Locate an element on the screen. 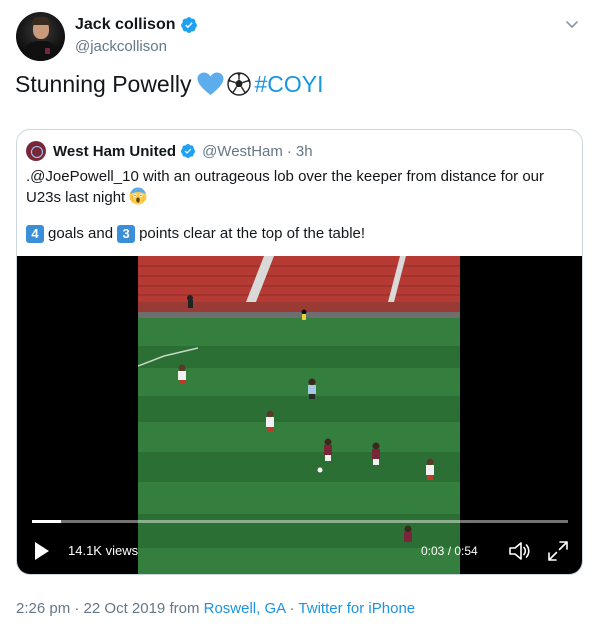 The width and height of the screenshot is (598, 637). volume-icon is located at coordinates (520, 551).